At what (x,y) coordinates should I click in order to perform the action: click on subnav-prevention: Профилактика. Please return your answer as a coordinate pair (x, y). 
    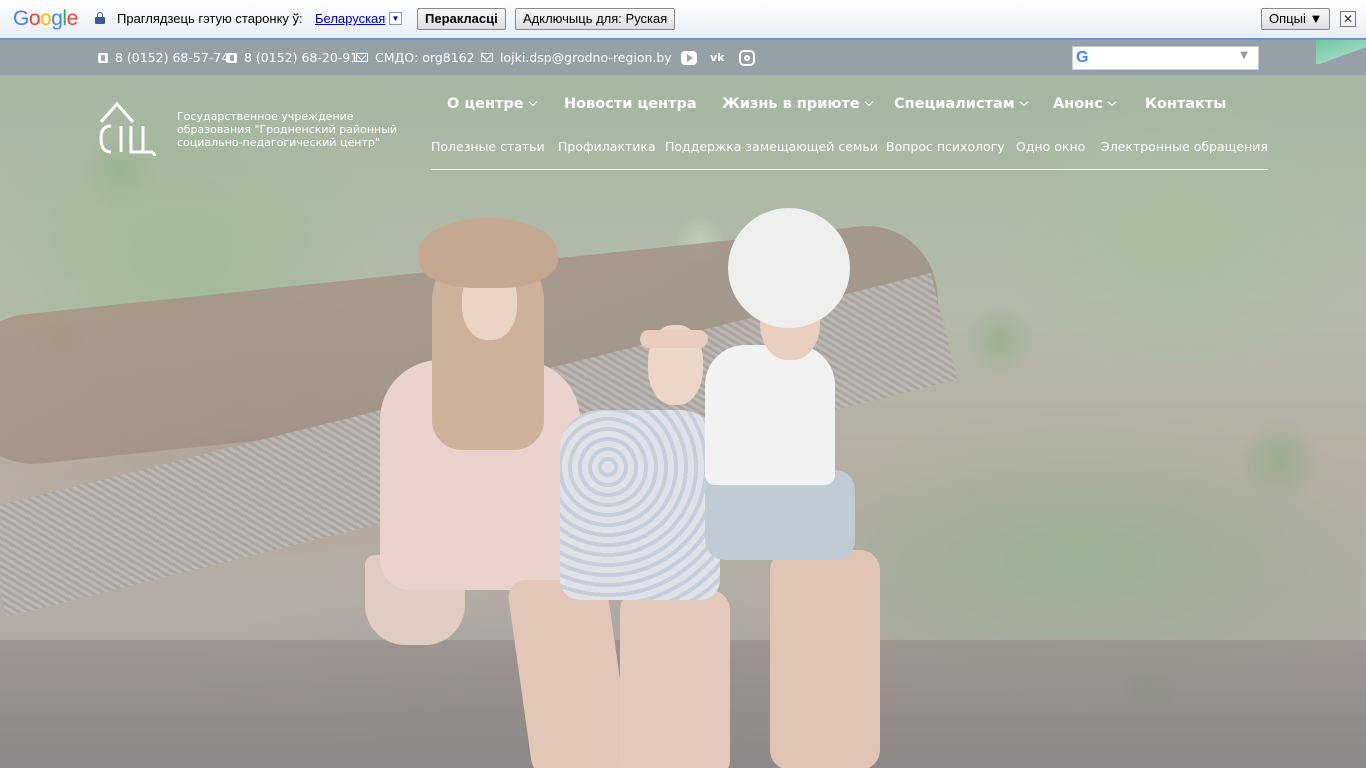
    Looking at the image, I should click on (607, 146).